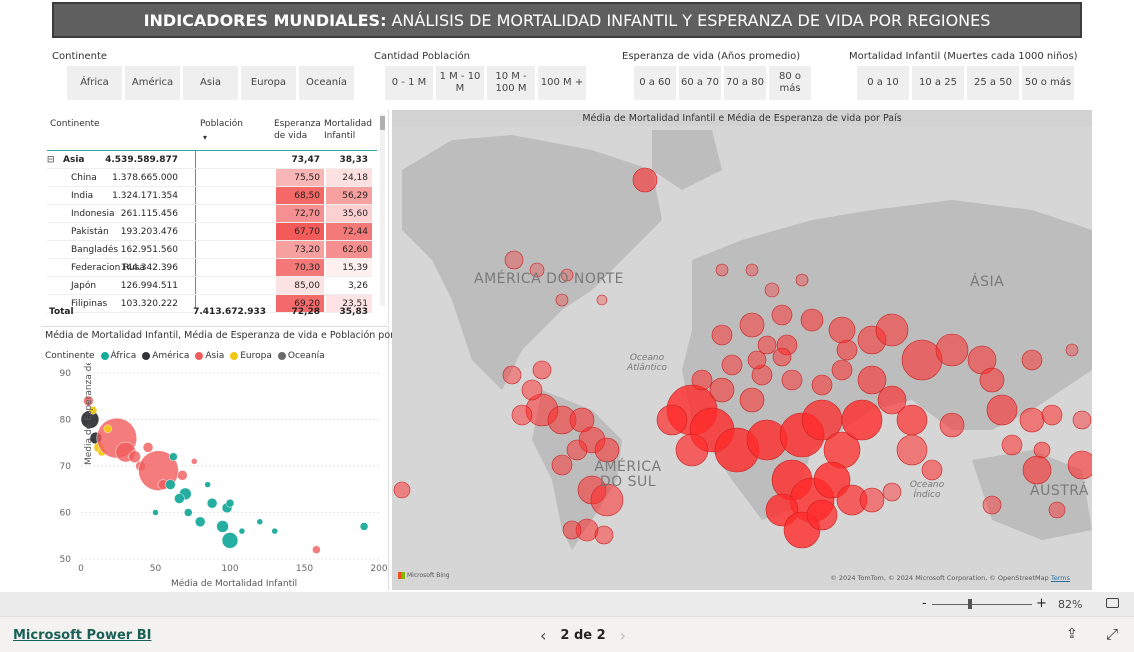 This screenshot has width=1134, height=652. I want to click on zoom-in-button: +, so click(1041, 603).